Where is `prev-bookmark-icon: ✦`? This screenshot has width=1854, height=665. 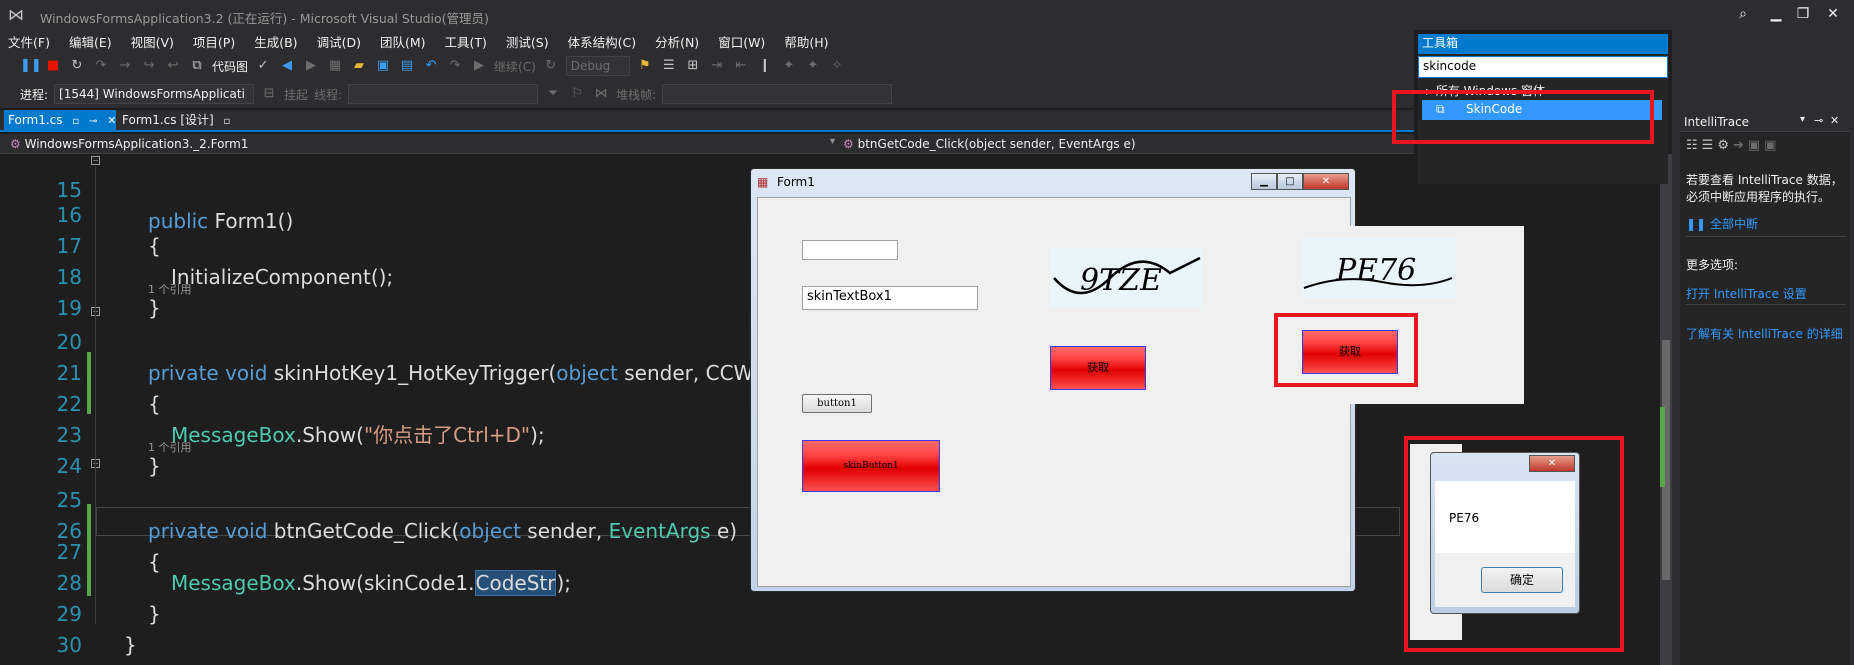
prev-bookmark-icon: ✦ is located at coordinates (789, 66).